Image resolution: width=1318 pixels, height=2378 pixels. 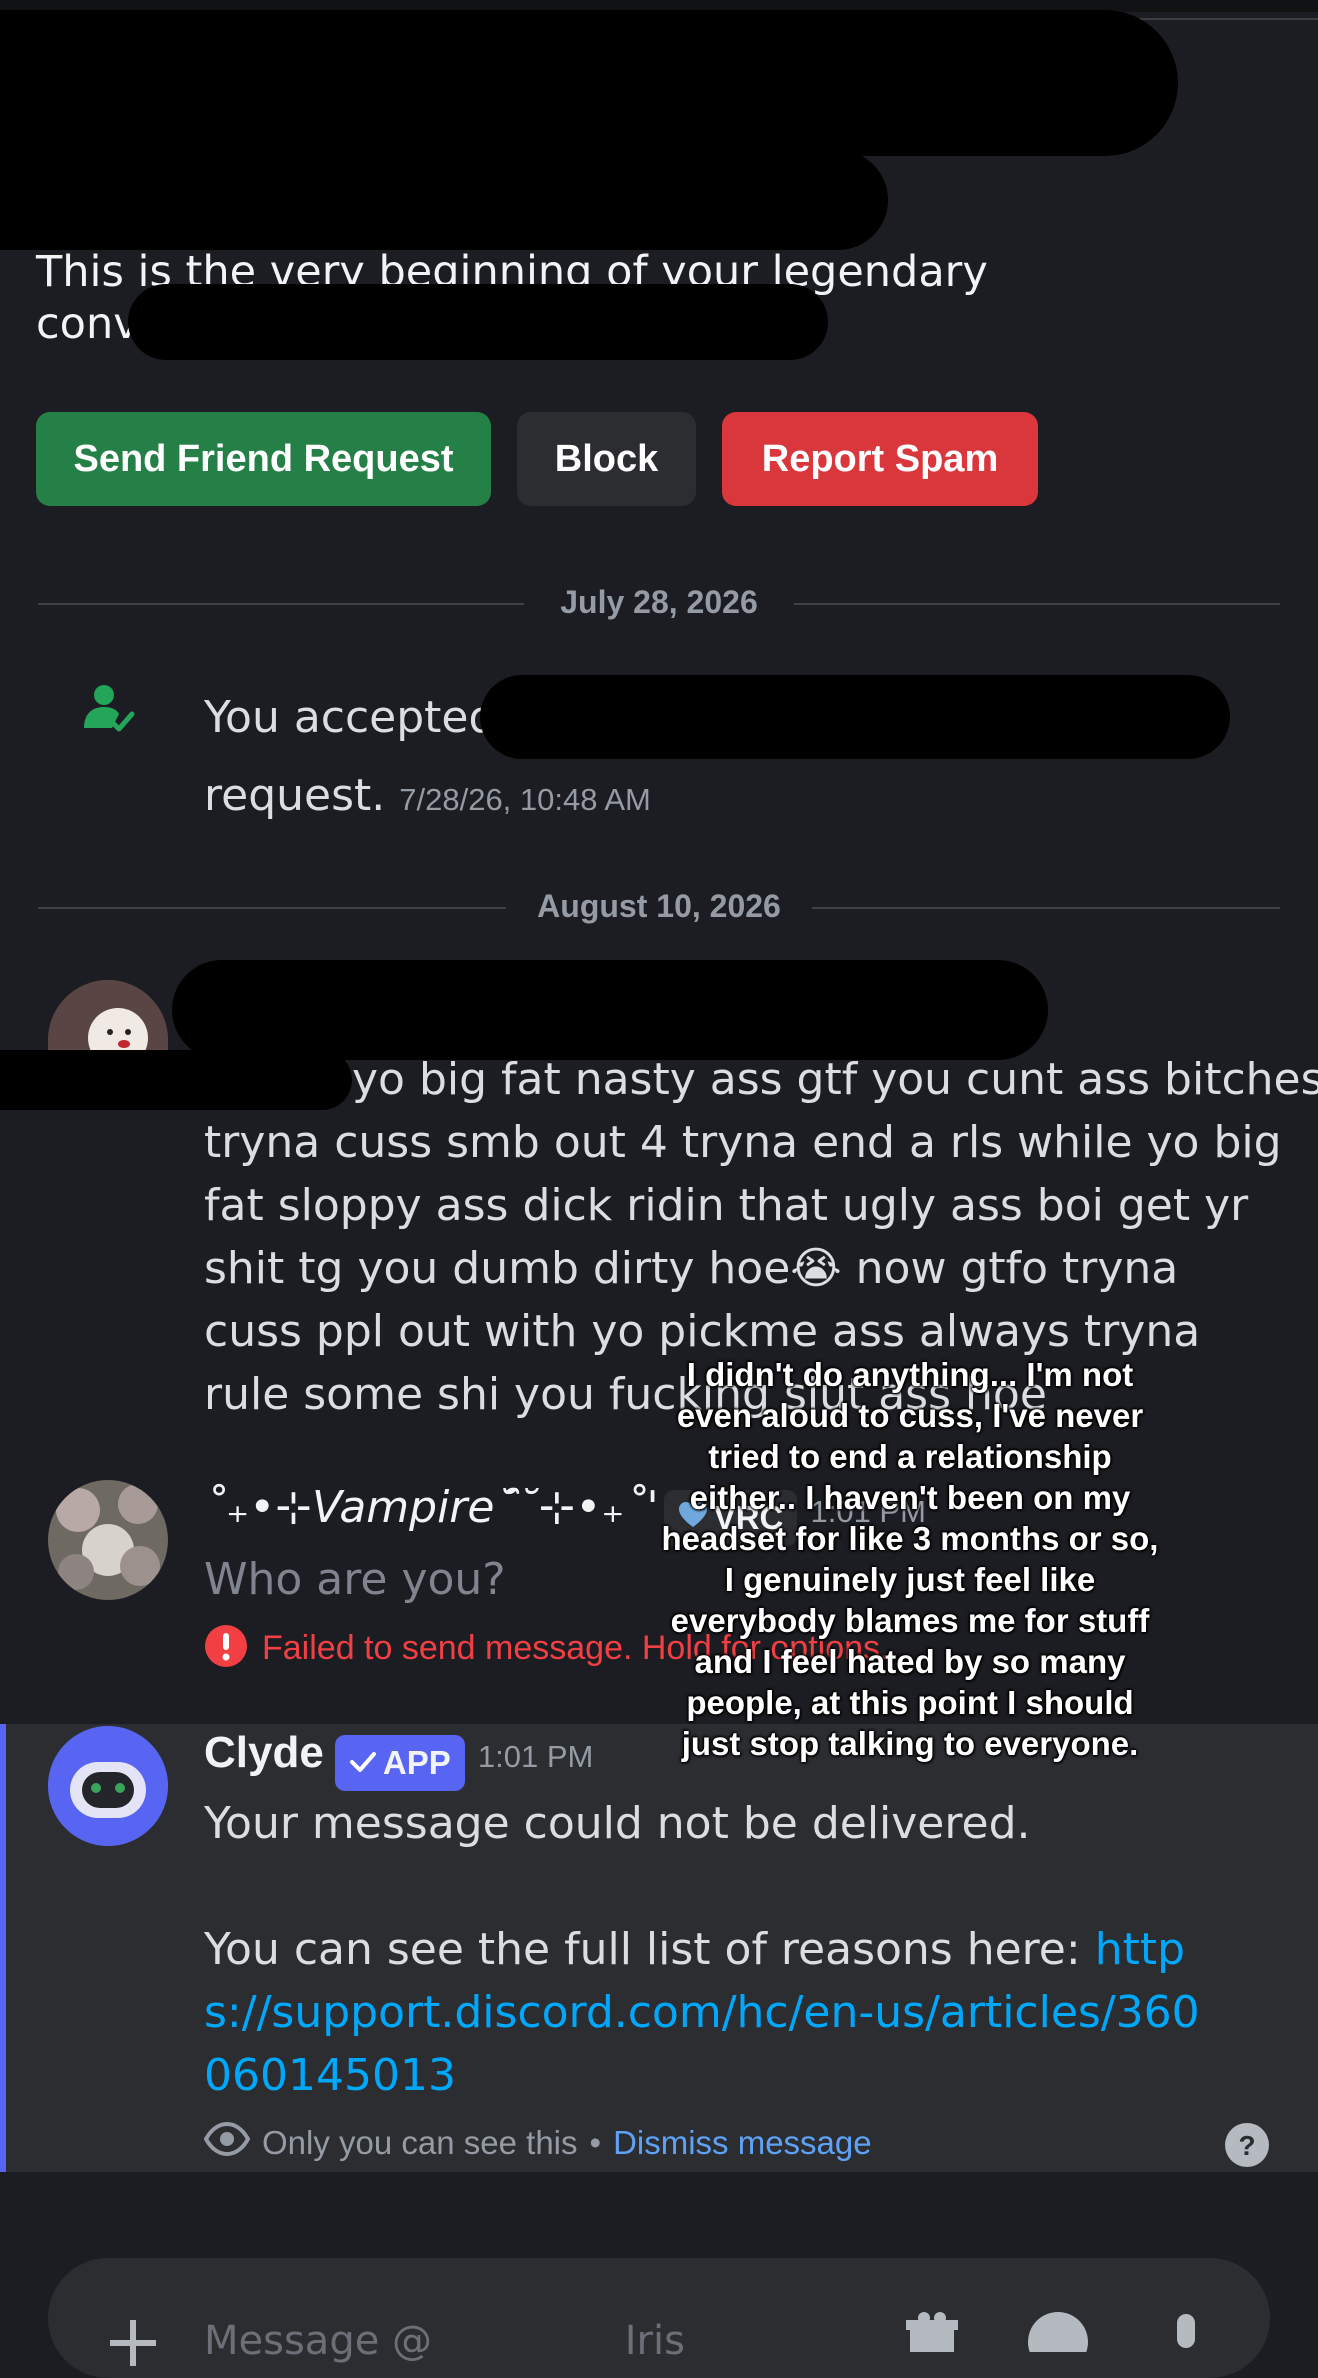 I want to click on notice-text: Only you can see this, so click(x=420, y=2142).